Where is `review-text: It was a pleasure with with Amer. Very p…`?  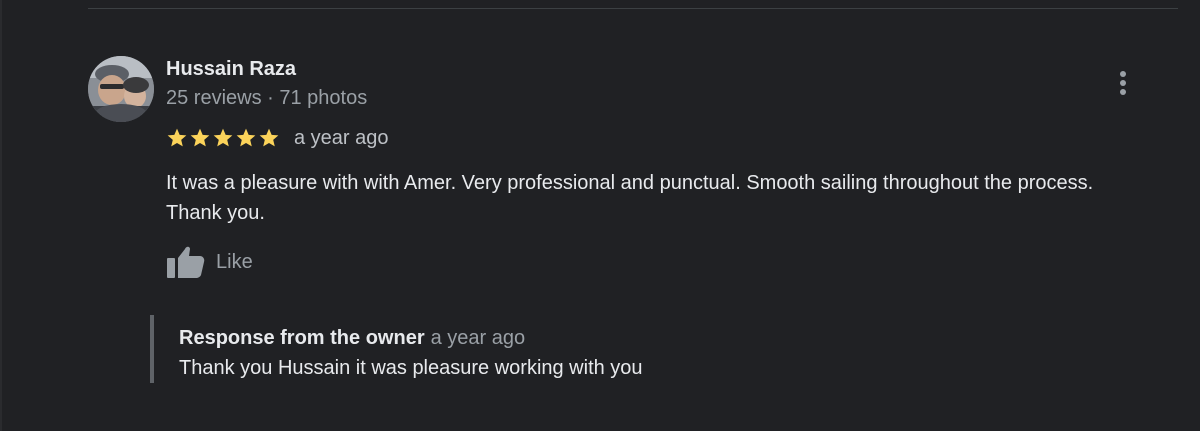 review-text: It was a pleasure with with Amer. Very p… is located at coordinates (630, 198).